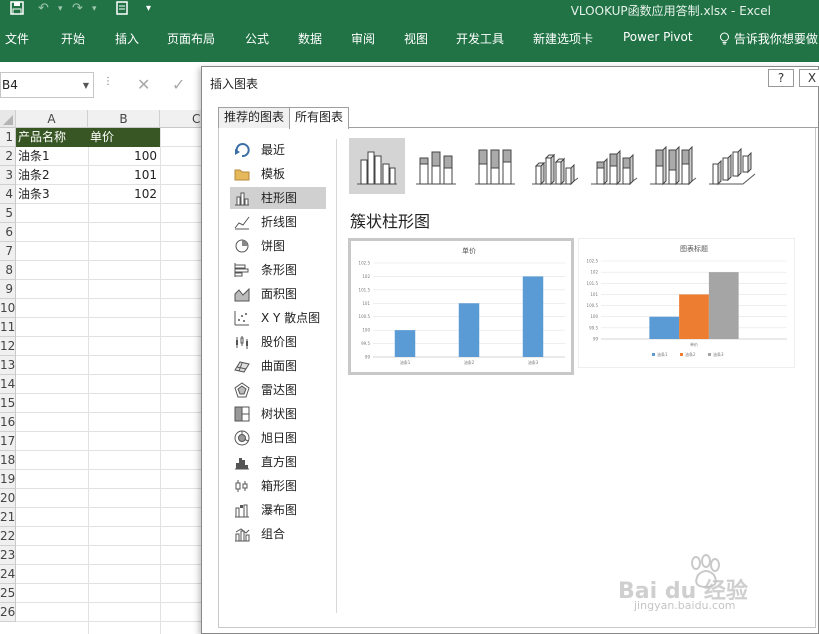  I want to click on category-pie-chart: 饼图, so click(278, 246).